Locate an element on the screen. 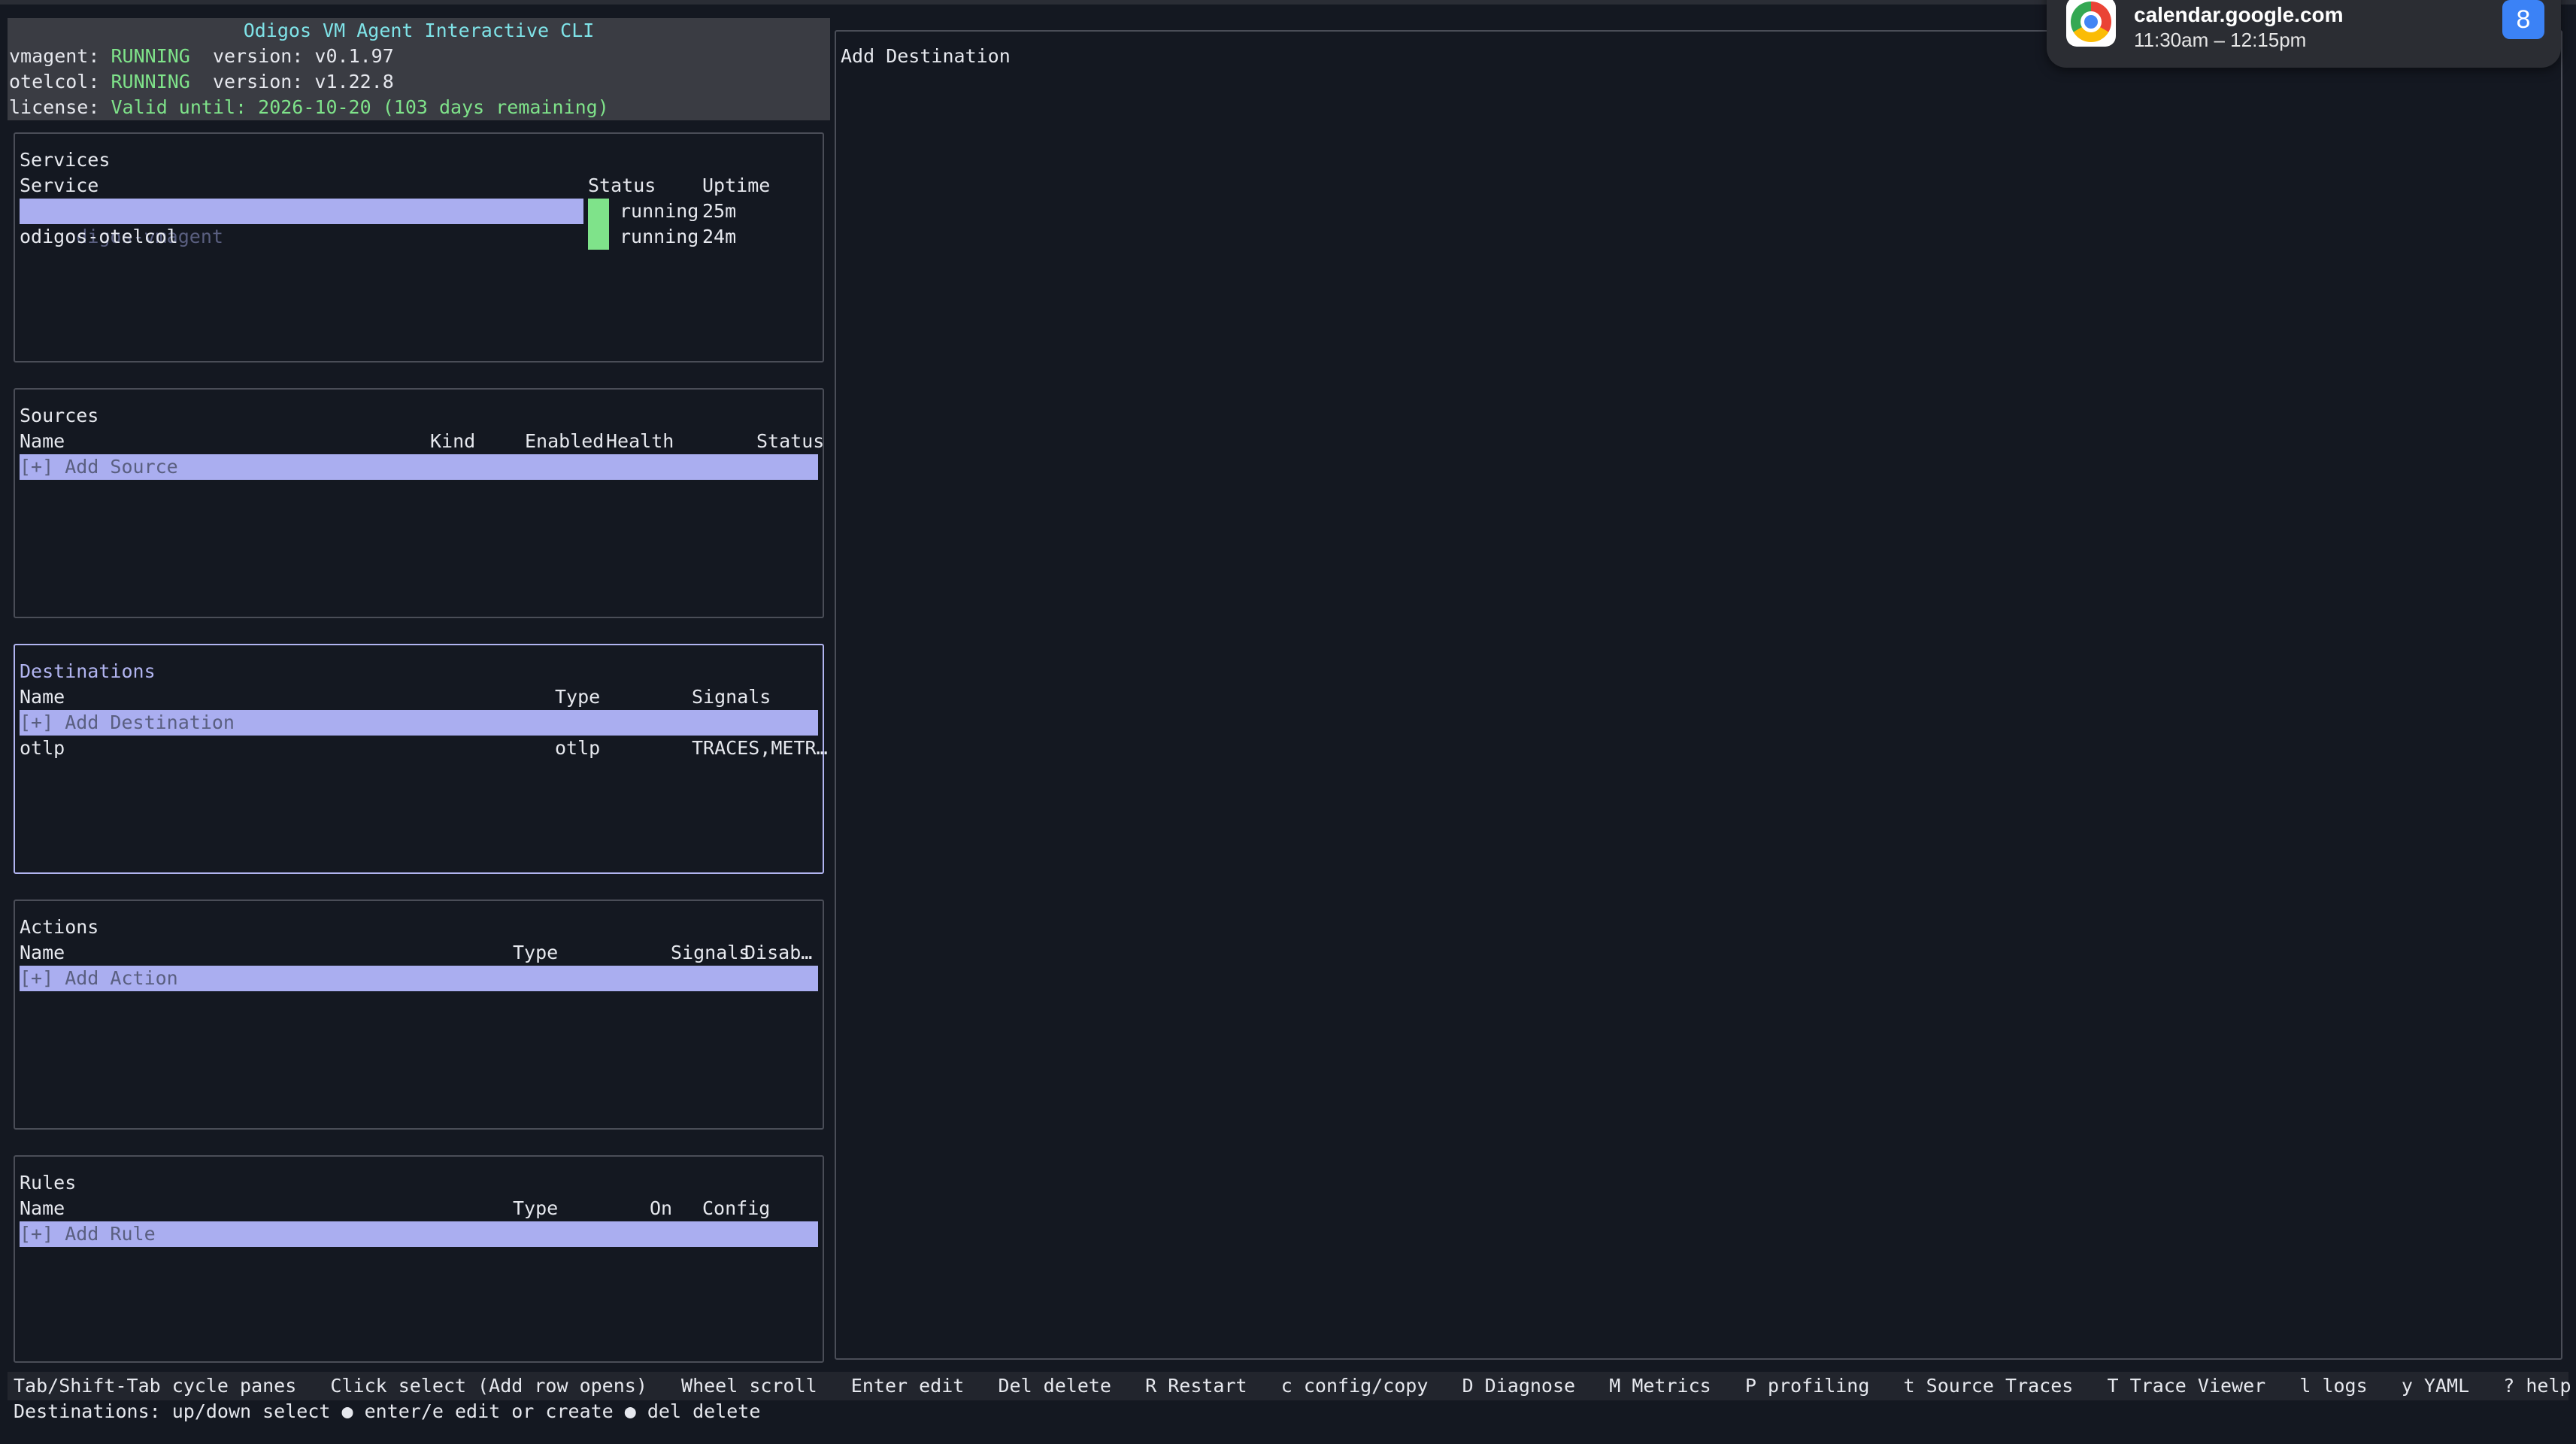  actions-col-signals: Signals is located at coordinates (710, 952).